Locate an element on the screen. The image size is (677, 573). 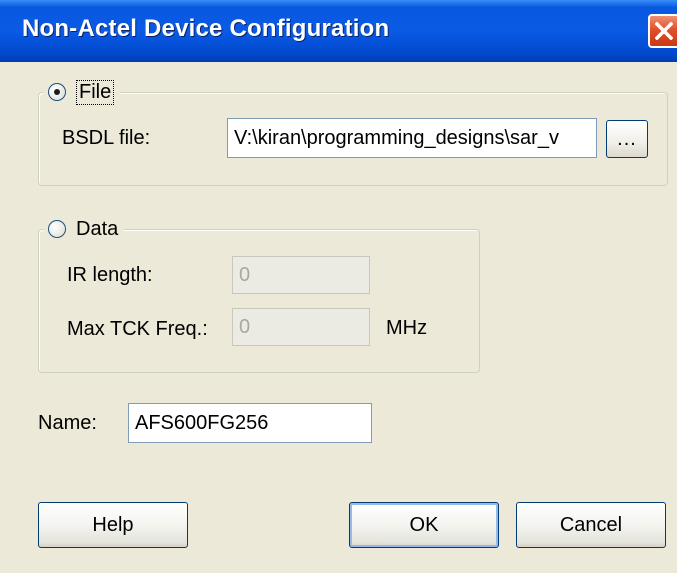
data-radio-option: Data is located at coordinates (84, 229).